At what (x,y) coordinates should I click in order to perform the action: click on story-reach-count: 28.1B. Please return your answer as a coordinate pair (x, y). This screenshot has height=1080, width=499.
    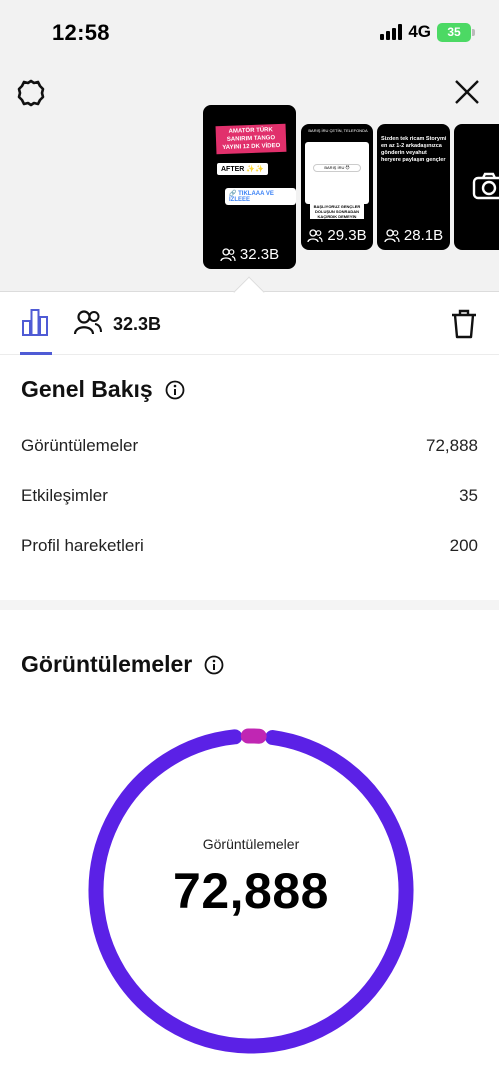
    Looking at the image, I should click on (423, 235).